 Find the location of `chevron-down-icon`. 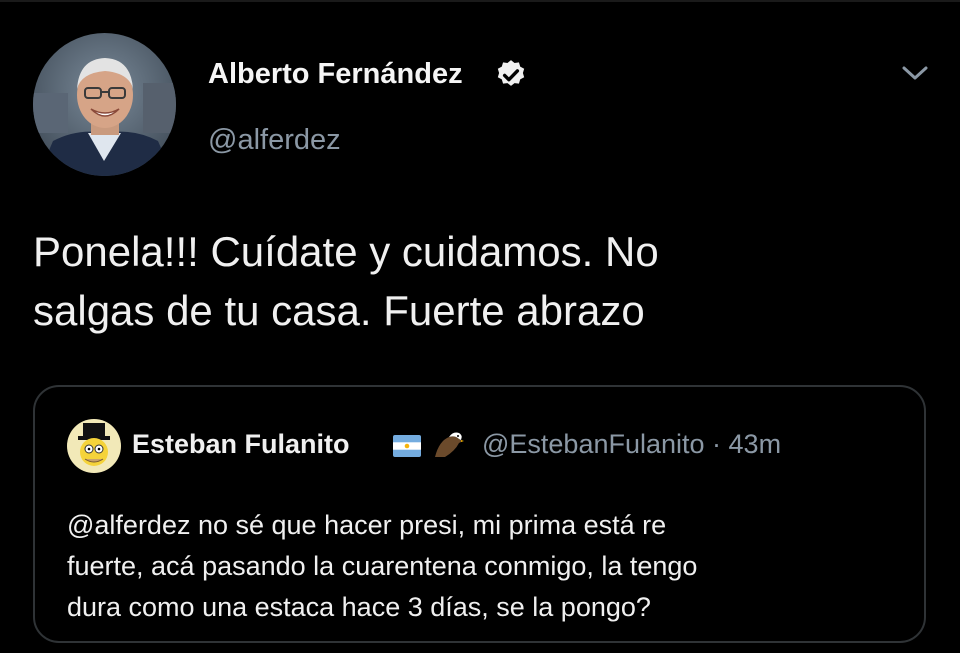

chevron-down-icon is located at coordinates (915, 73).